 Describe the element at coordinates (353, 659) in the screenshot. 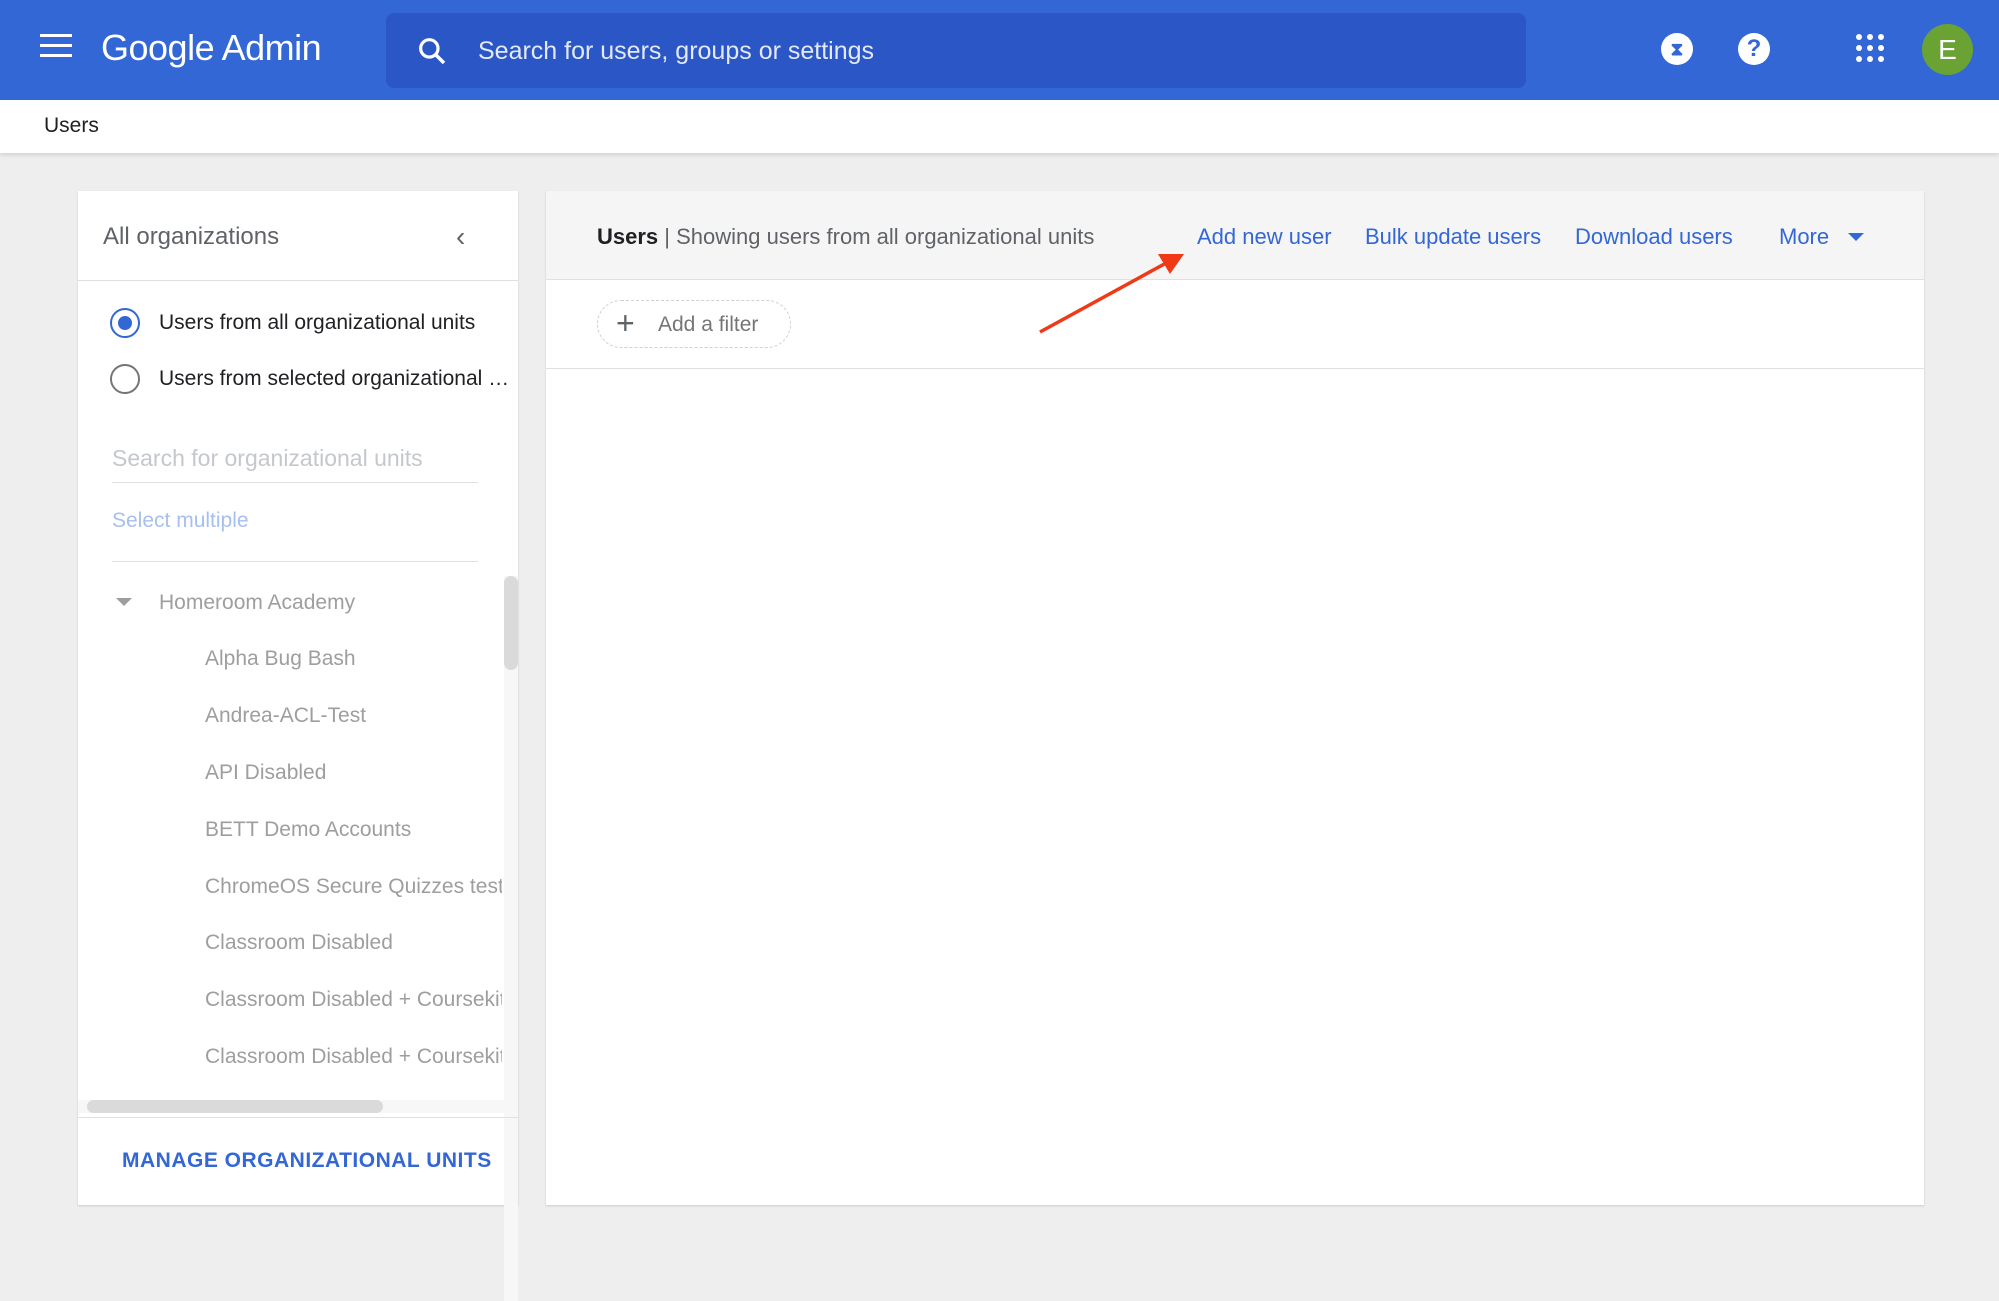

I see `tree-item: Alpha Bug Bash` at that location.